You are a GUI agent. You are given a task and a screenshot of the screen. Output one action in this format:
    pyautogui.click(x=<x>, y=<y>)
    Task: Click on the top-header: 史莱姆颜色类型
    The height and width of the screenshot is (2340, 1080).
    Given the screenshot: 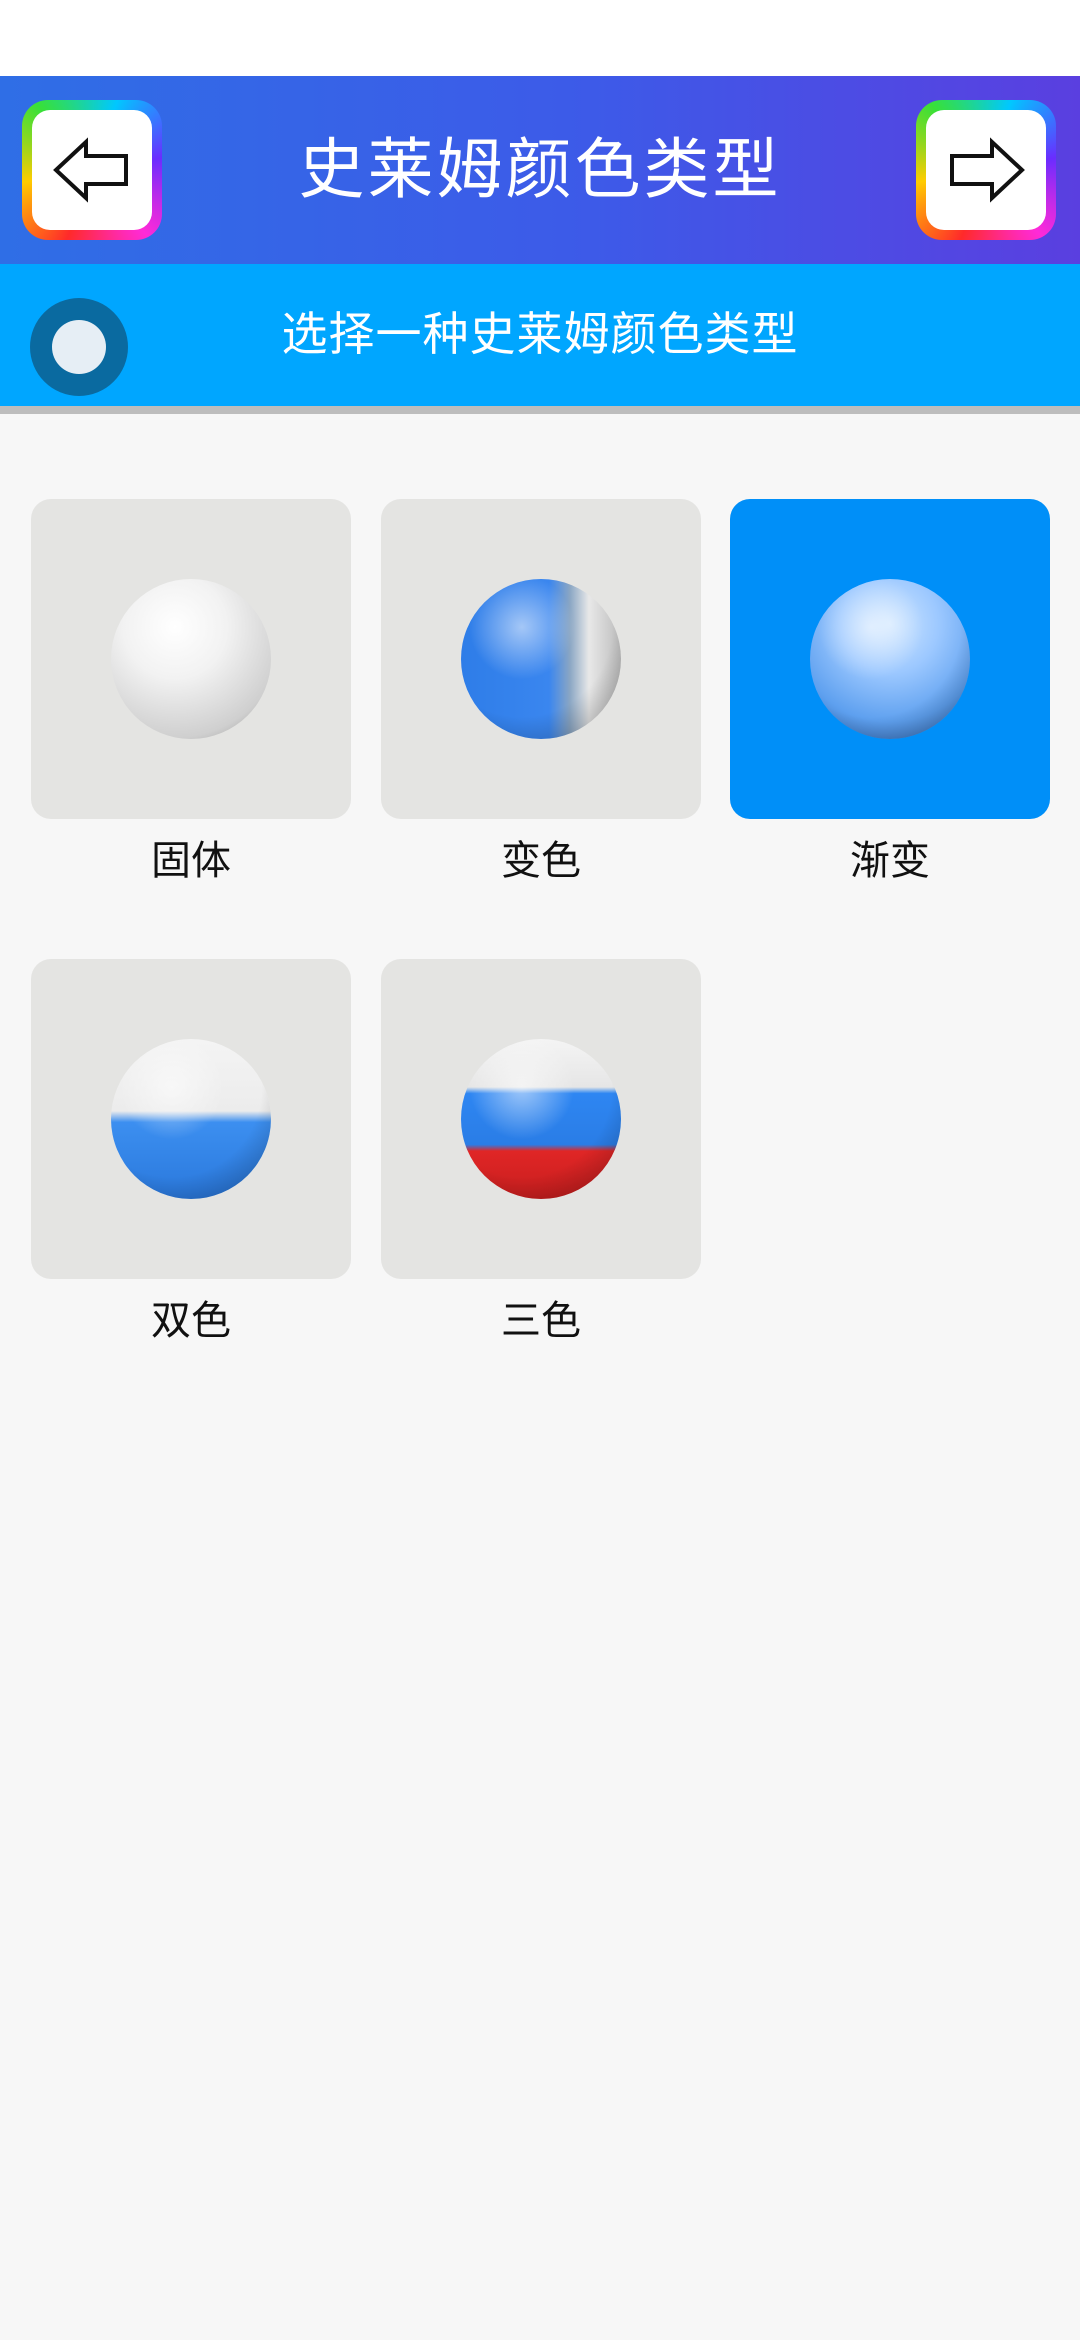 What is the action you would take?
    pyautogui.click(x=540, y=170)
    